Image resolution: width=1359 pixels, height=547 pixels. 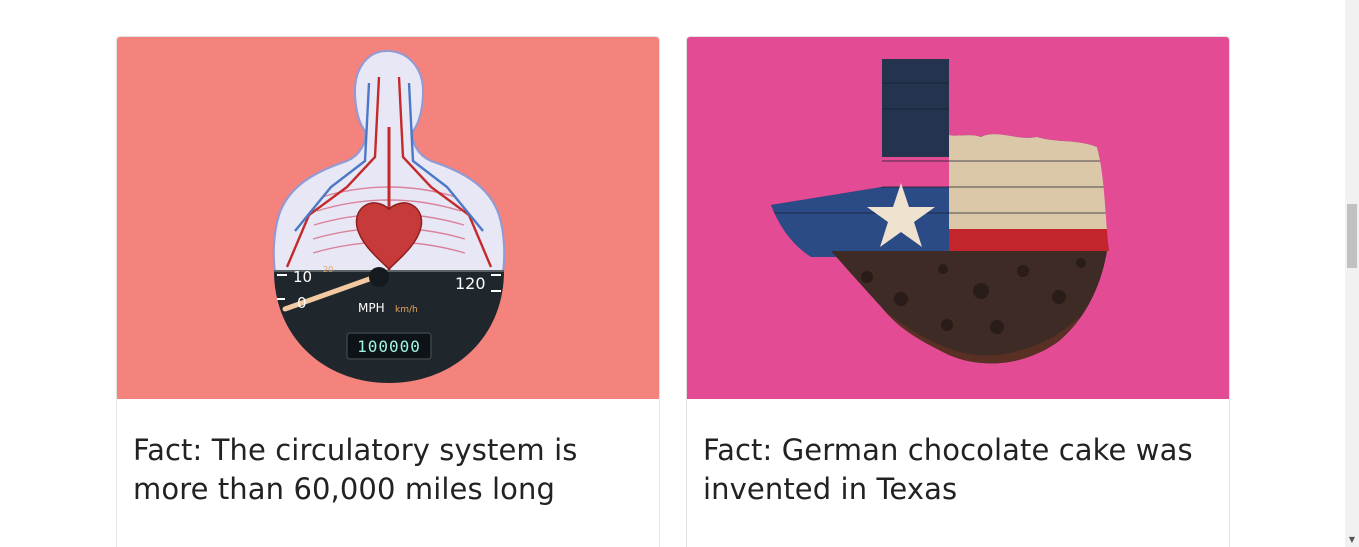 I want to click on gauge-tick-0: 0, so click(x=302, y=303).